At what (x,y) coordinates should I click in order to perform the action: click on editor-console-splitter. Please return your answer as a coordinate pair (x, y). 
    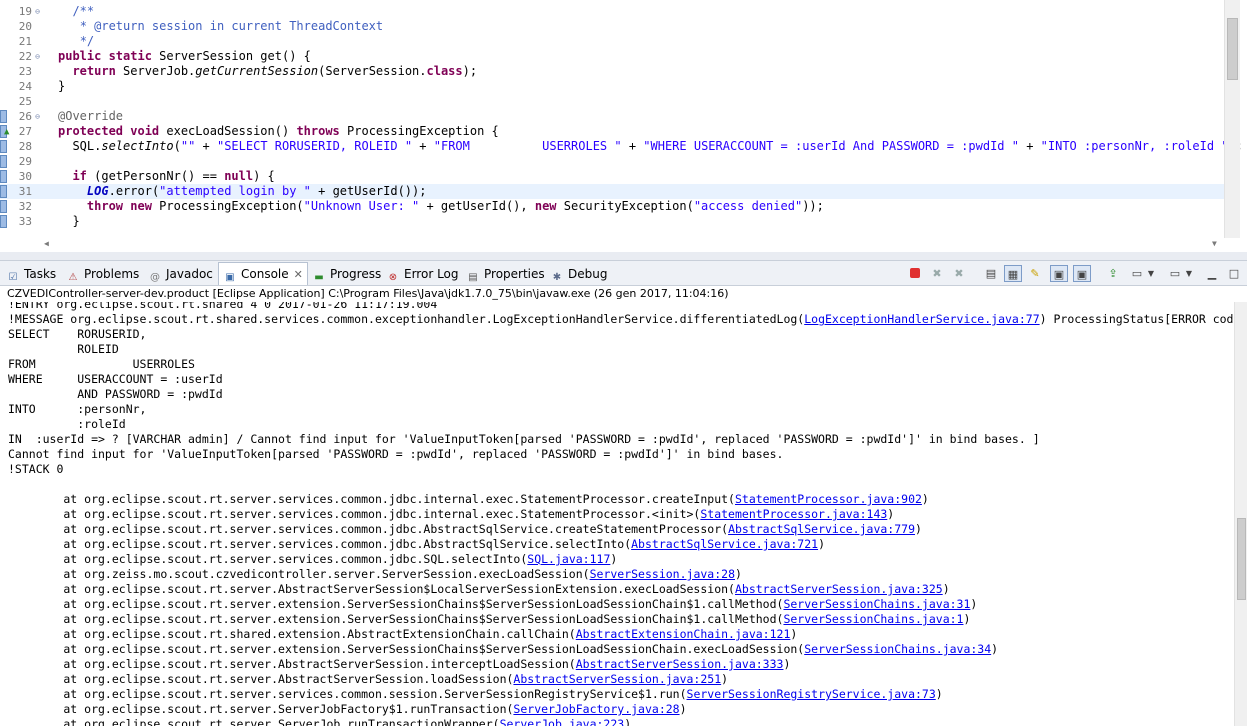
    Looking at the image, I should click on (623, 256).